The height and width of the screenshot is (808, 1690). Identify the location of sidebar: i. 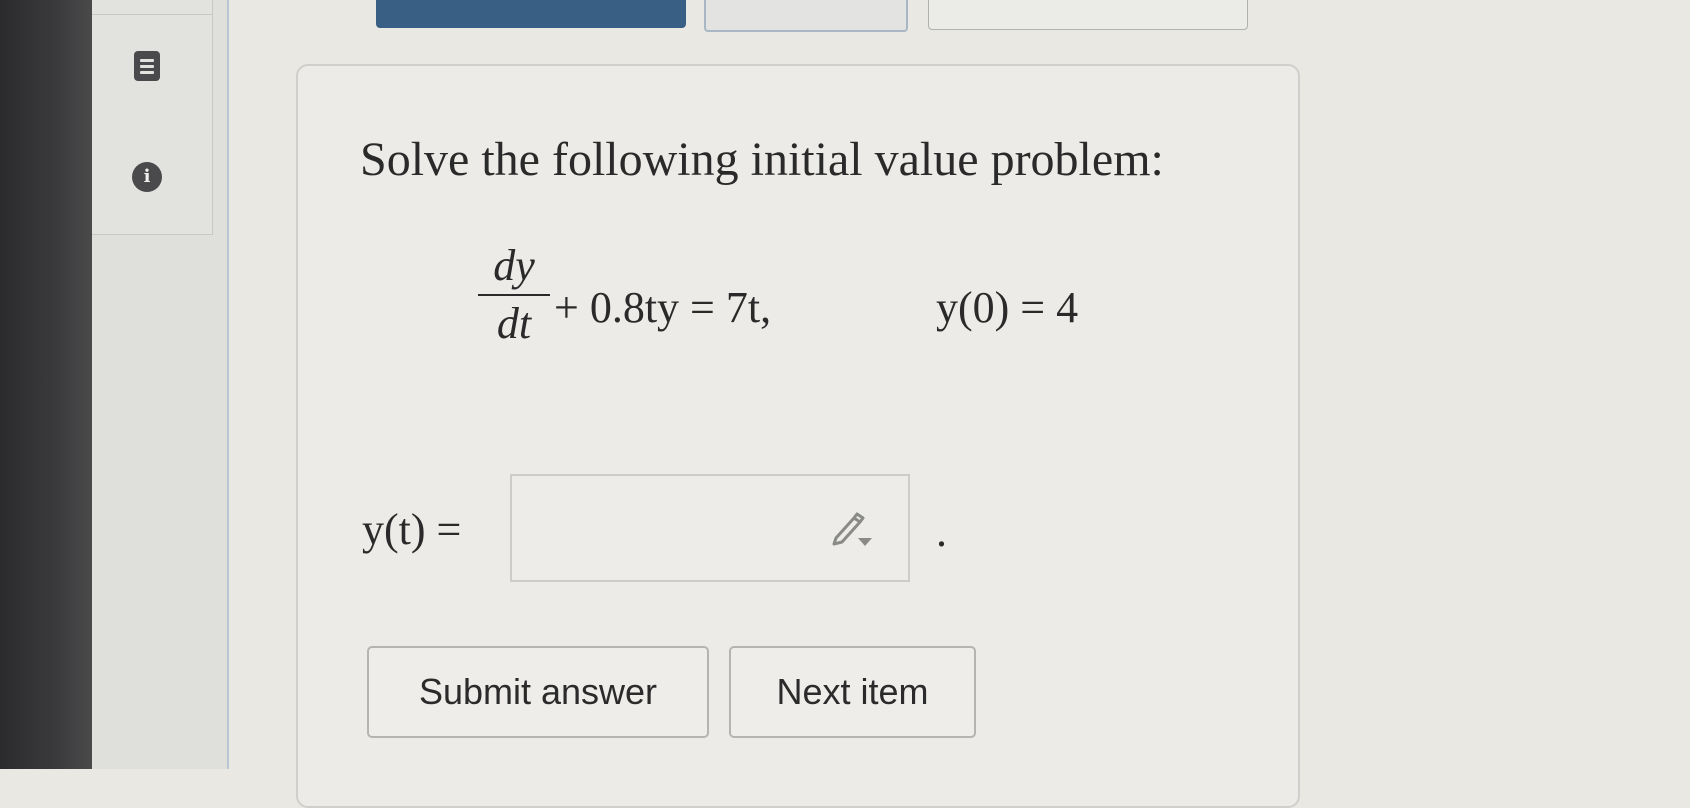
(160, 384).